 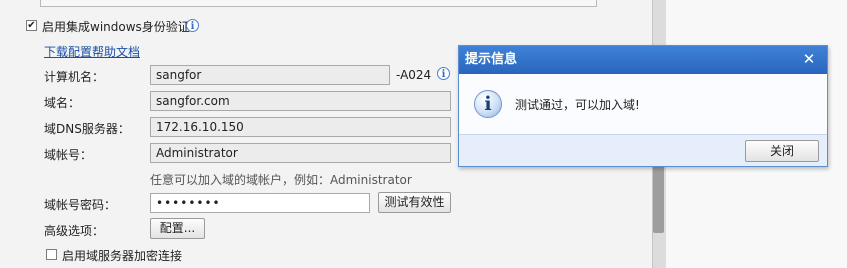 What do you see at coordinates (92, 51) in the screenshot?
I see `help-doc-link: 下载配置帮助文档` at bounding box center [92, 51].